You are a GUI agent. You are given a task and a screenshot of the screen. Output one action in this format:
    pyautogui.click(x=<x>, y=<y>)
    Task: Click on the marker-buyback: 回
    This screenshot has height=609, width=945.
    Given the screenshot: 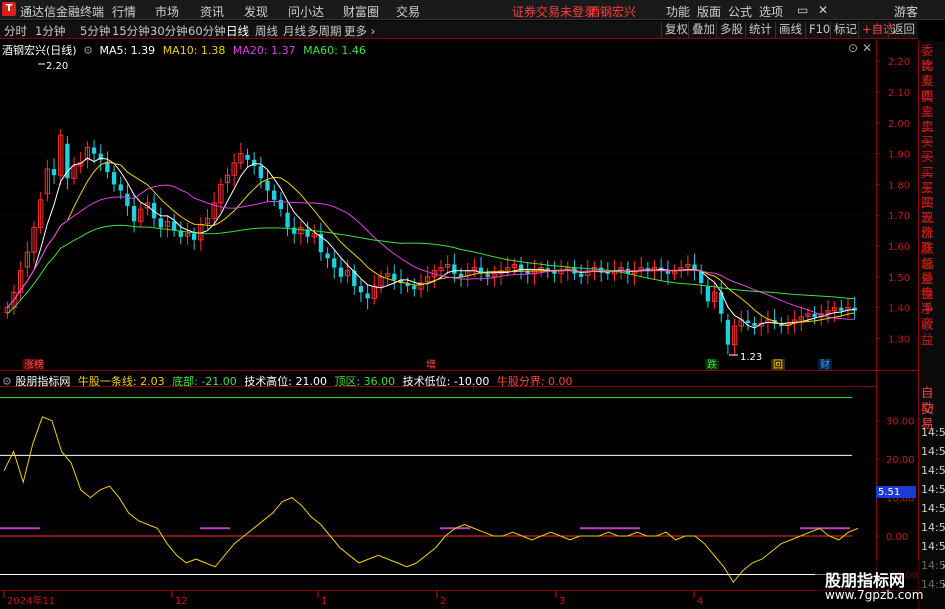 What is the action you would take?
    pyautogui.click(x=778, y=365)
    